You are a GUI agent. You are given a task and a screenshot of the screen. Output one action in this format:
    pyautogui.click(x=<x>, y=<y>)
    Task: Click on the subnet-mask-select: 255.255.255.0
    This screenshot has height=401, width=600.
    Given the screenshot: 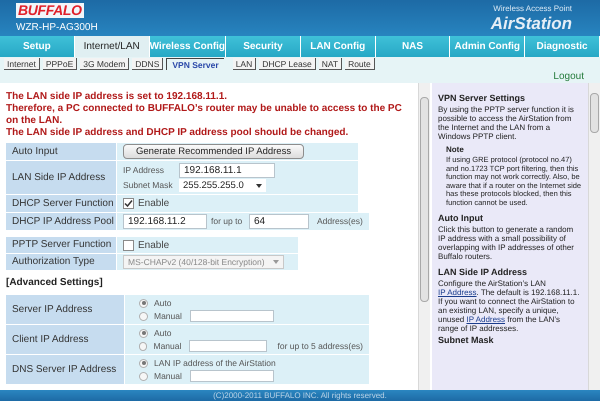 What is the action you would take?
    pyautogui.click(x=222, y=185)
    